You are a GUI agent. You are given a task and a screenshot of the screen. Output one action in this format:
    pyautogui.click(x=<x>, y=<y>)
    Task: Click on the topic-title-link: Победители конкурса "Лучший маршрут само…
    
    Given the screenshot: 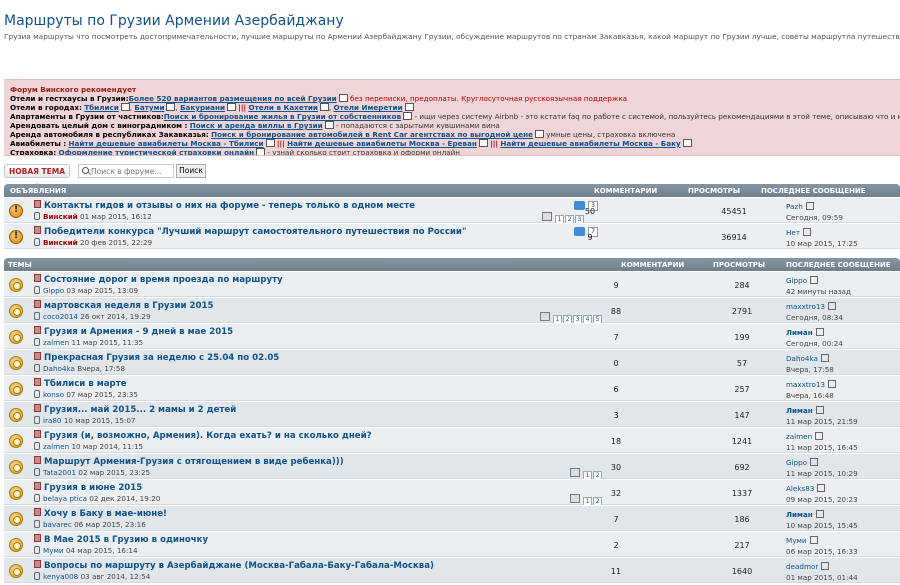 What is the action you would take?
    pyautogui.click(x=255, y=232)
    